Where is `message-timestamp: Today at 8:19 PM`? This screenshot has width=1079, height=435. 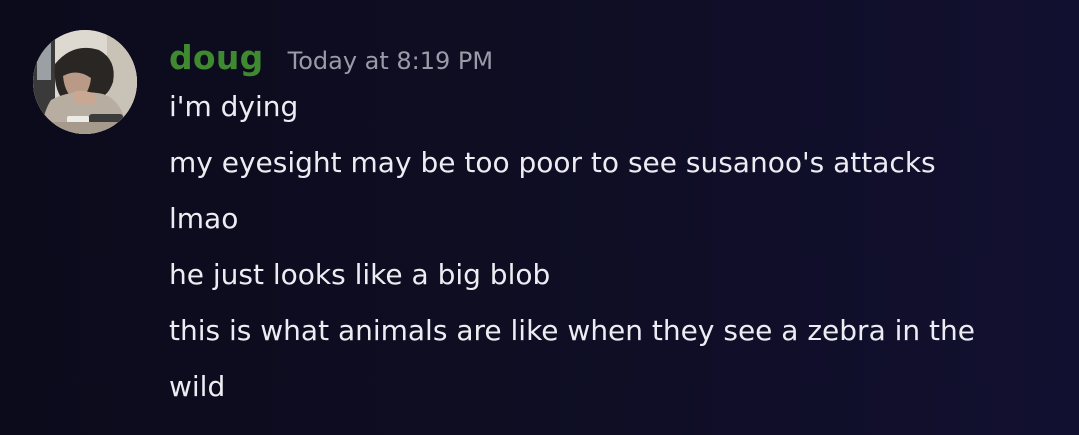
message-timestamp: Today at 8:19 PM is located at coordinates (391, 61).